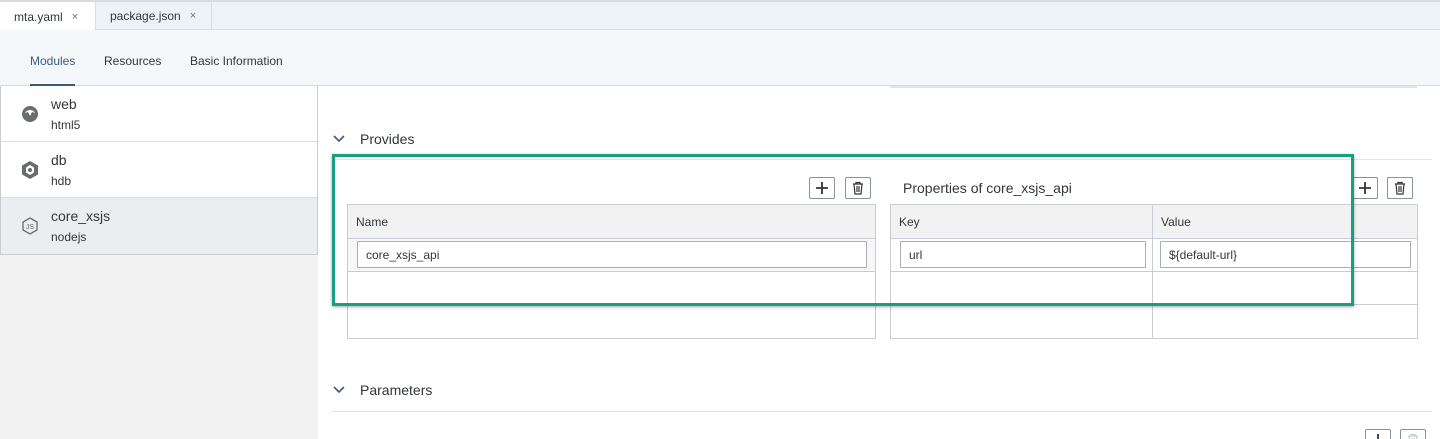  What do you see at coordinates (64, 104) in the screenshot?
I see `module-name: web` at bounding box center [64, 104].